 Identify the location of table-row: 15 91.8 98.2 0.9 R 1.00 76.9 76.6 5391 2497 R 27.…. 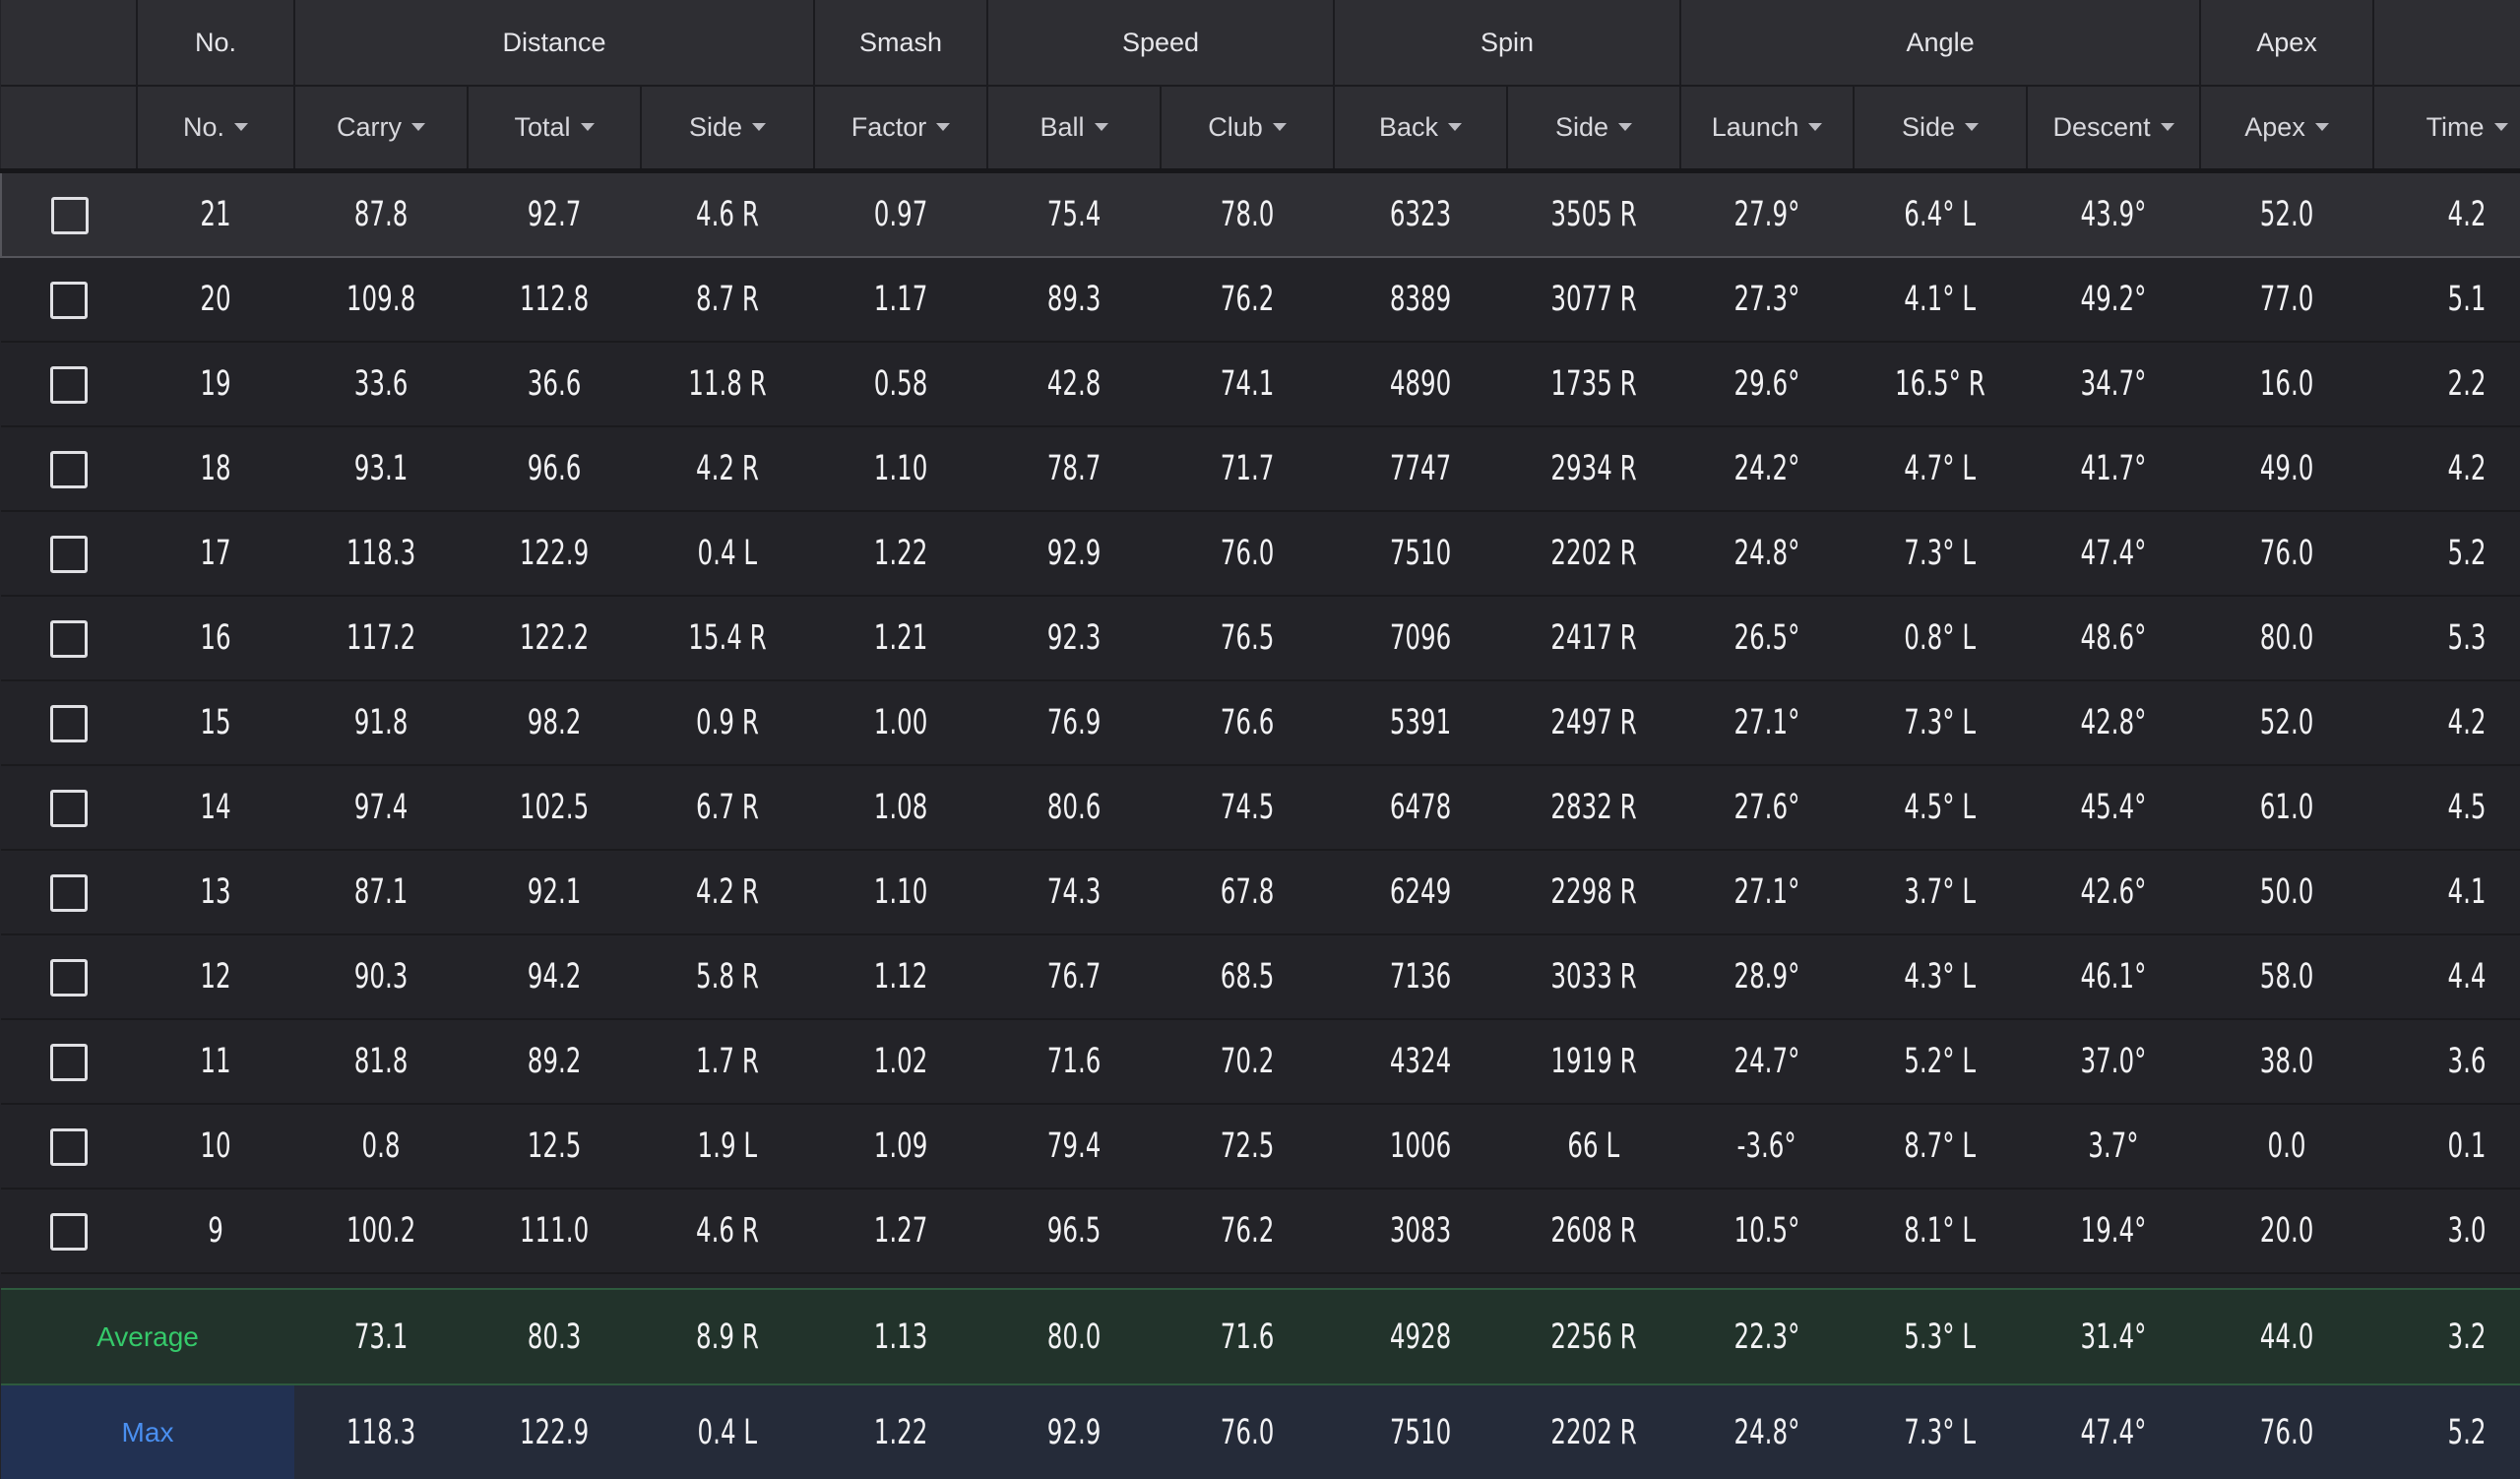
(1260, 723).